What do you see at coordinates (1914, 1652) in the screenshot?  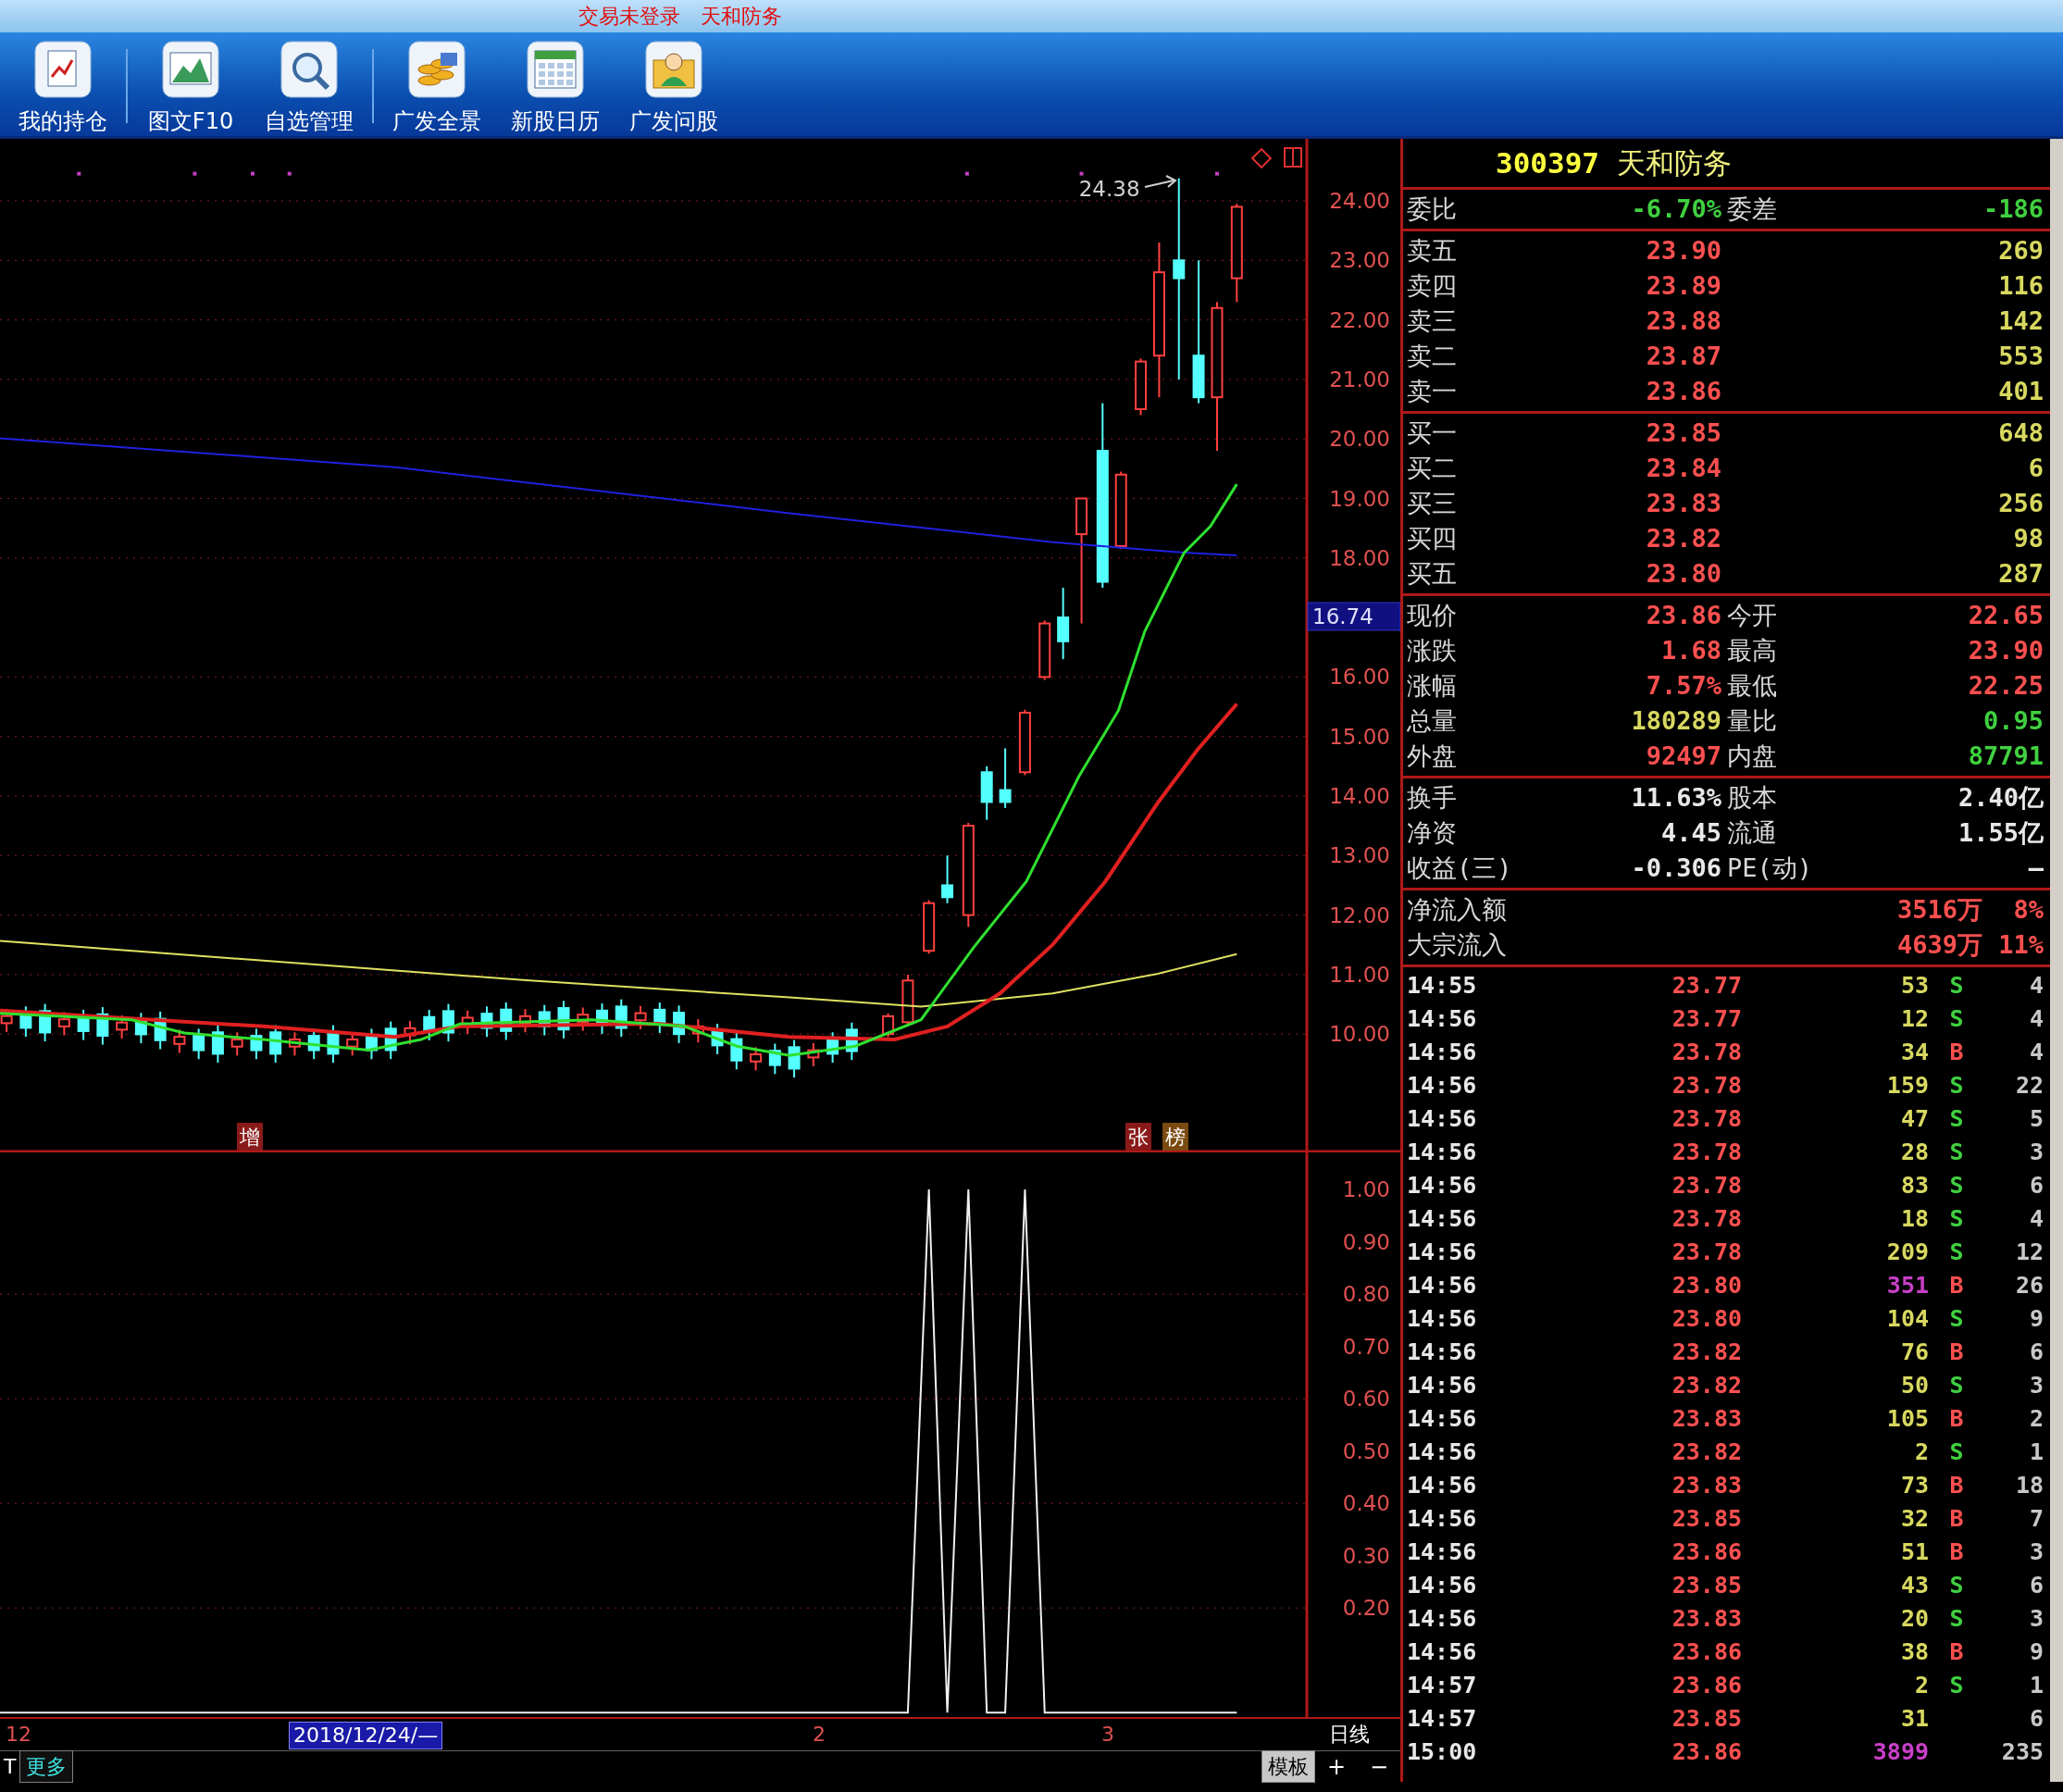 I see `tick-volume: 38` at bounding box center [1914, 1652].